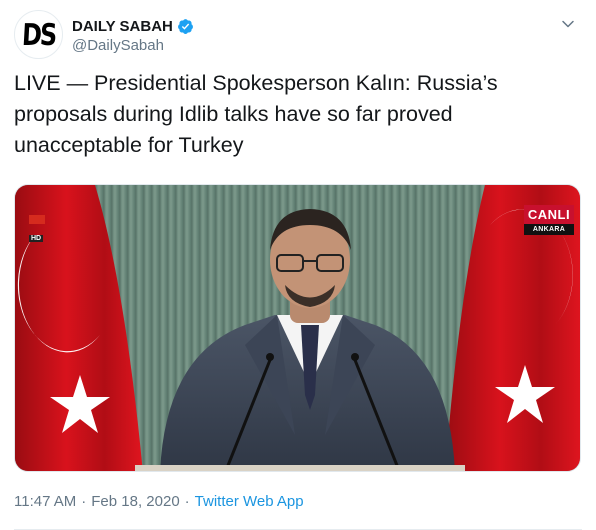 The width and height of the screenshot is (596, 530). Describe the element at coordinates (133, 45) in the screenshot. I see `handle: @DailySabah` at that location.